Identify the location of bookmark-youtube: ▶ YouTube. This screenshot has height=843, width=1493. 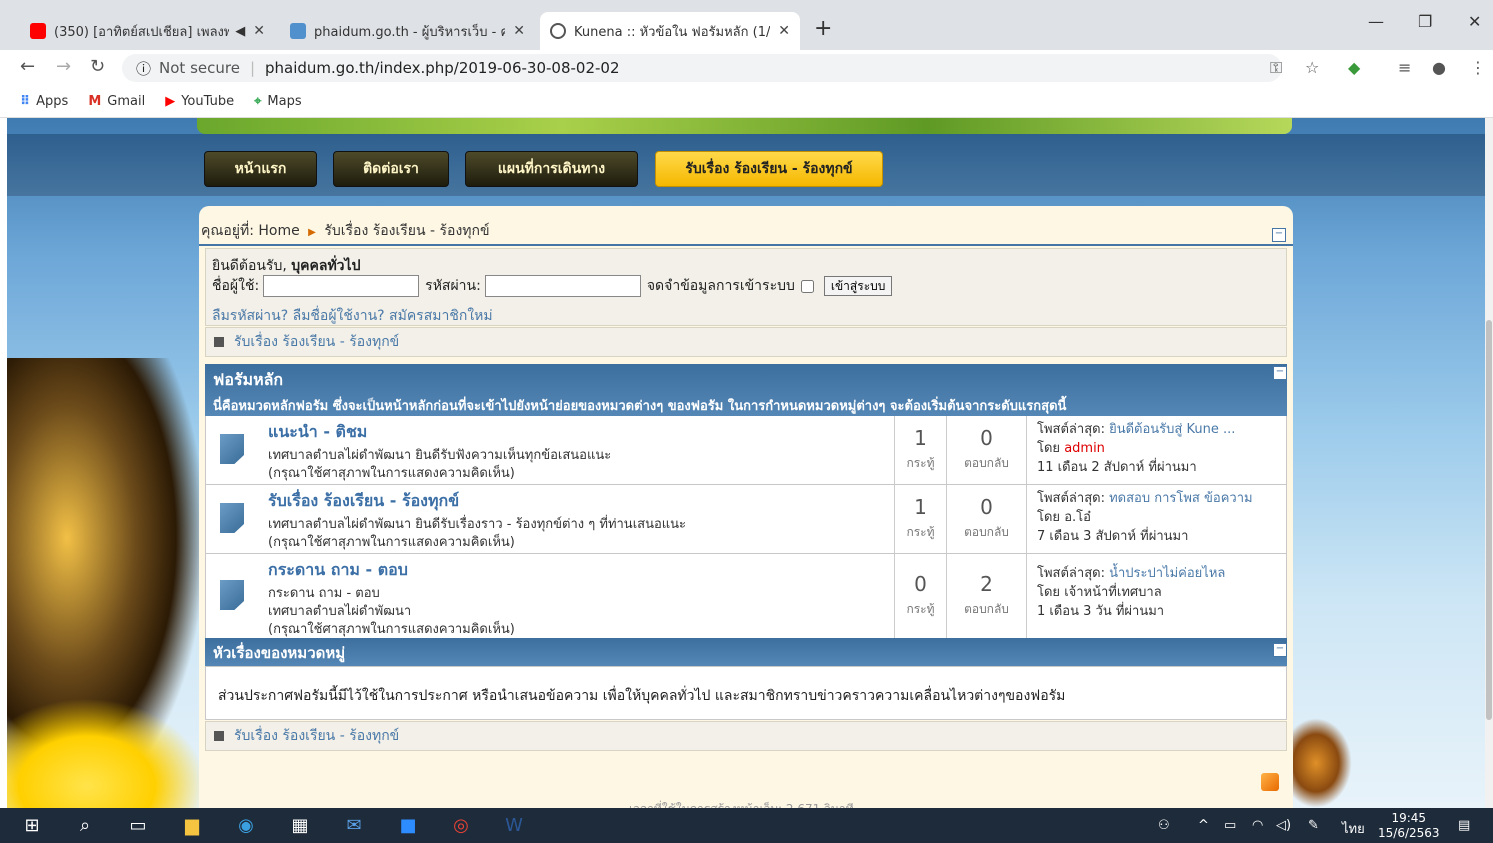
(199, 101).